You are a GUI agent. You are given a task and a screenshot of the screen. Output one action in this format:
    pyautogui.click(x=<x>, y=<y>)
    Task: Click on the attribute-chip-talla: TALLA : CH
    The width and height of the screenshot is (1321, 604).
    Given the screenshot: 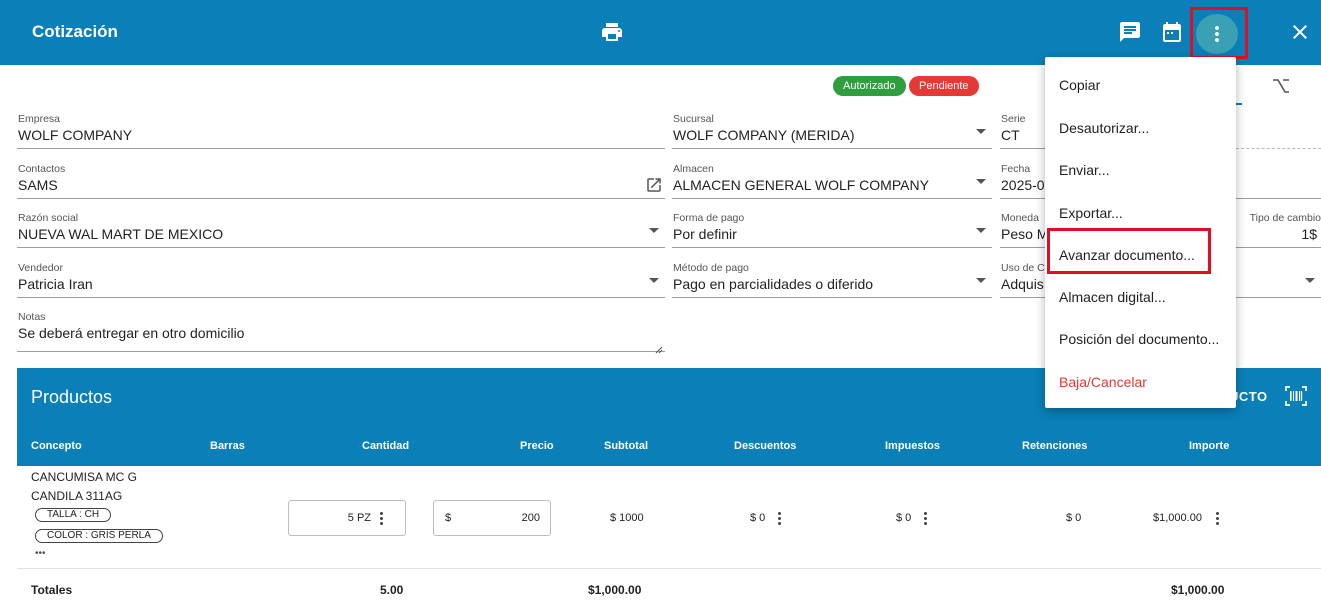 What is the action you would take?
    pyautogui.click(x=73, y=515)
    